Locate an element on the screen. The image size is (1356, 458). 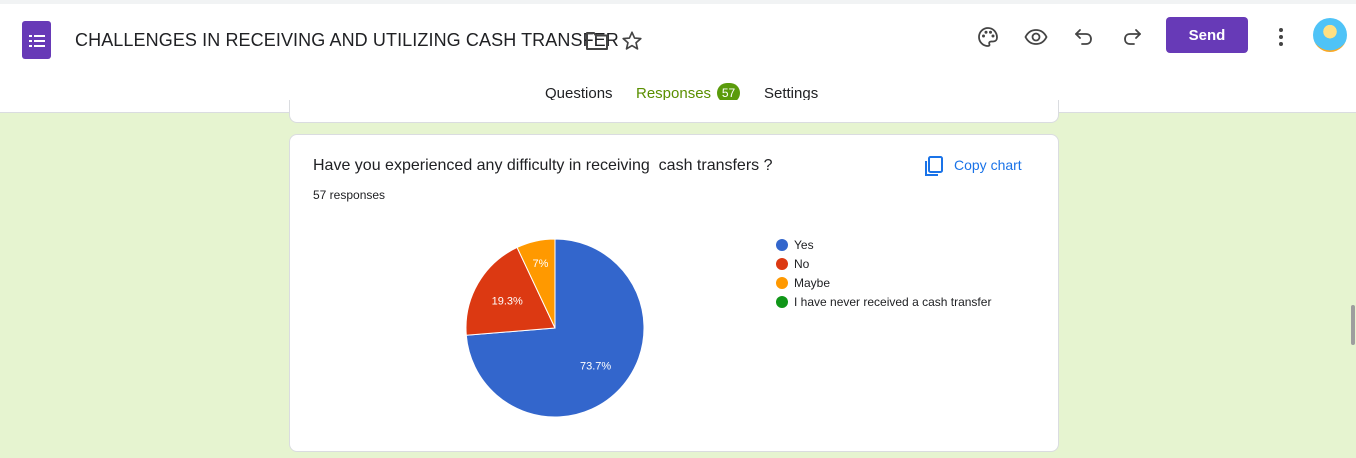
folder-icon is located at coordinates (597, 41).